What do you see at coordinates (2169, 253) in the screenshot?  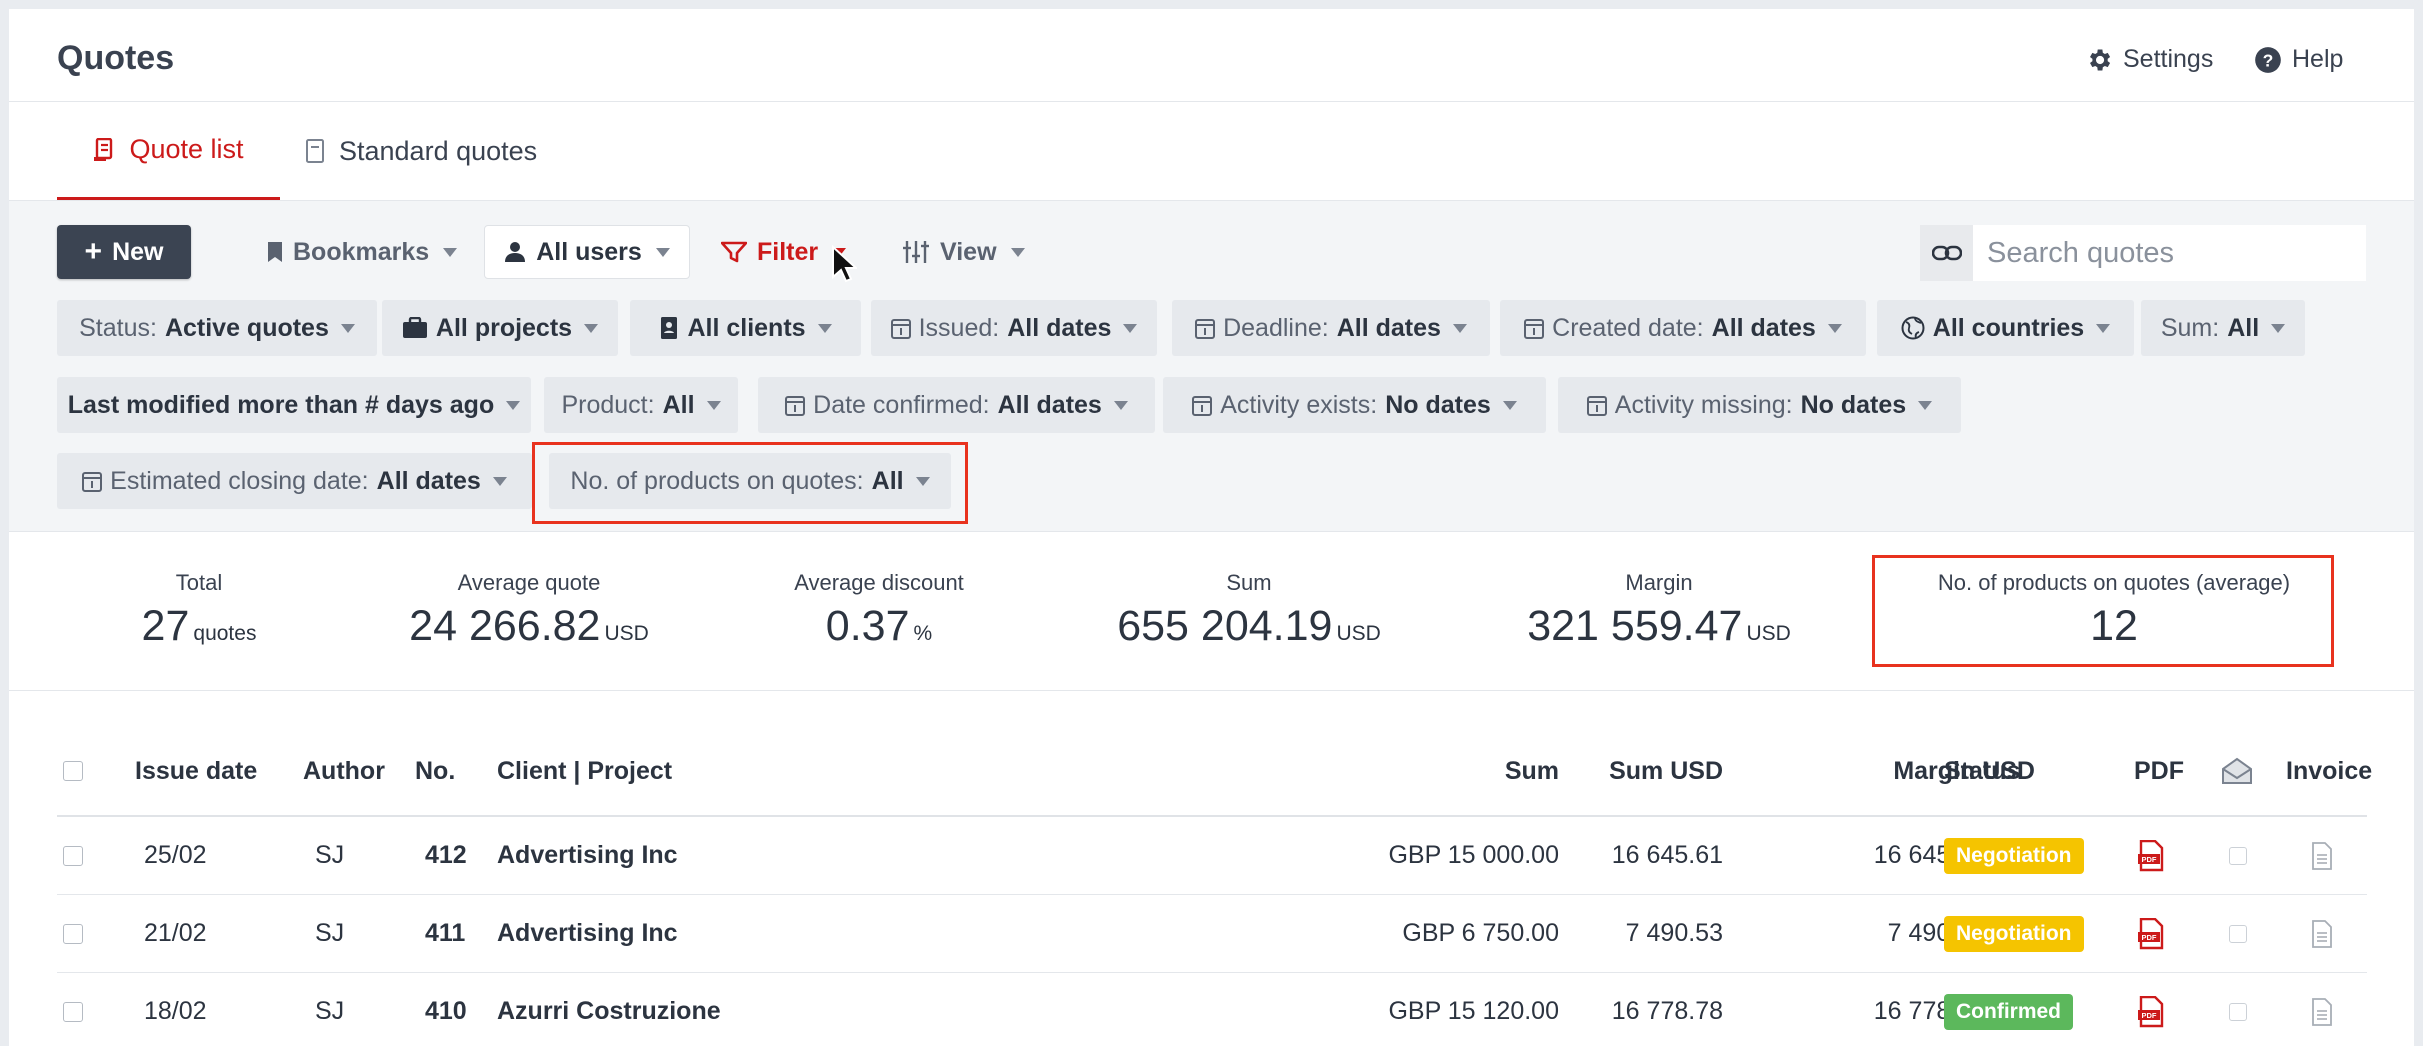 I see `search-input` at bounding box center [2169, 253].